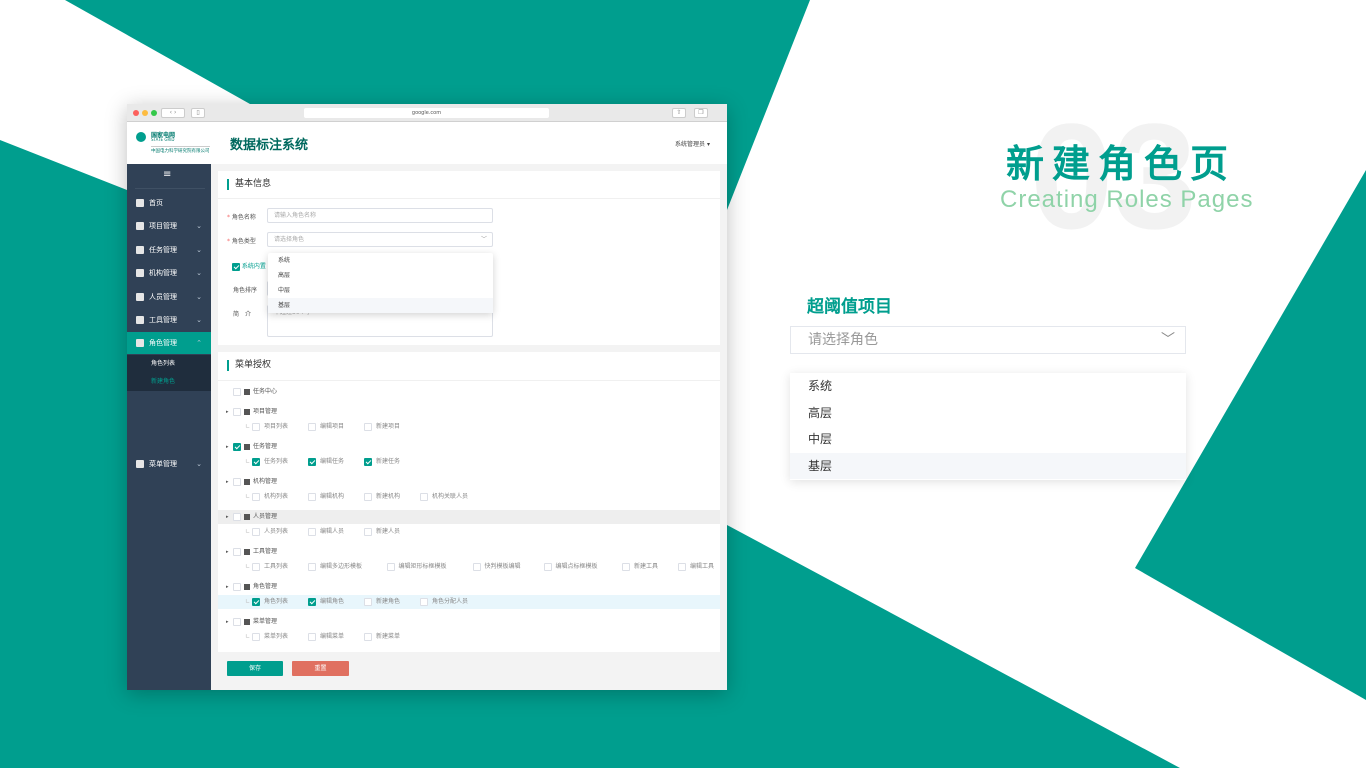 Image resolution: width=1366 pixels, height=768 pixels. I want to click on app-title: 数据标注系统, so click(269, 145).